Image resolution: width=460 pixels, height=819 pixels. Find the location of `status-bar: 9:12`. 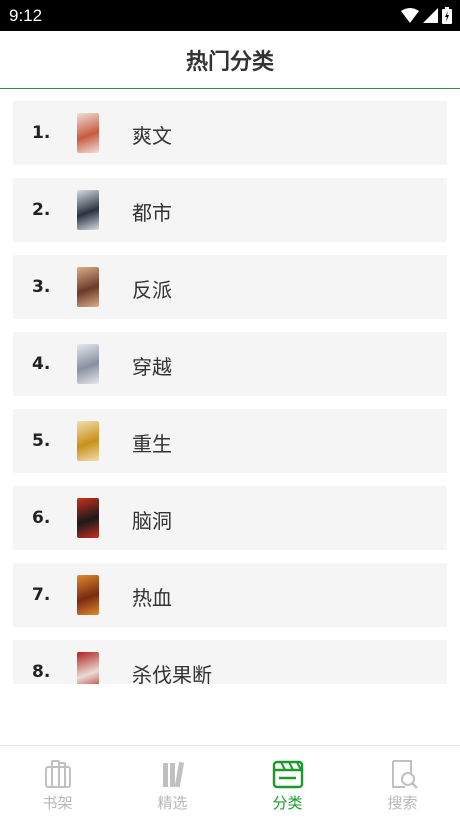

status-bar: 9:12 is located at coordinates (230, 15).